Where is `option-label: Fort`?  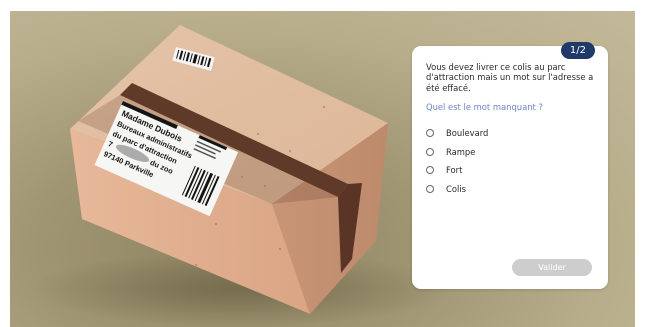
option-label: Fort is located at coordinates (454, 170).